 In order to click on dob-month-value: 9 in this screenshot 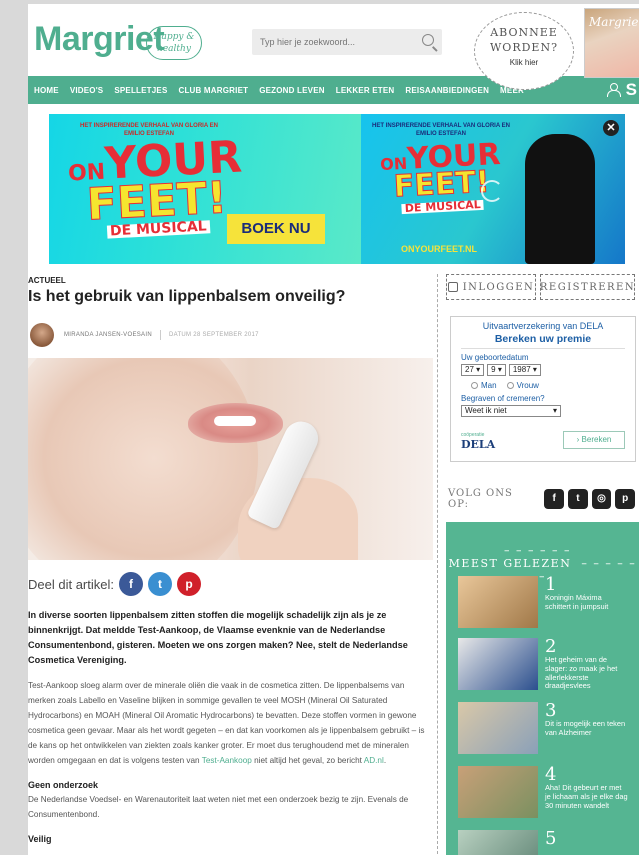, I will do `click(493, 369)`.